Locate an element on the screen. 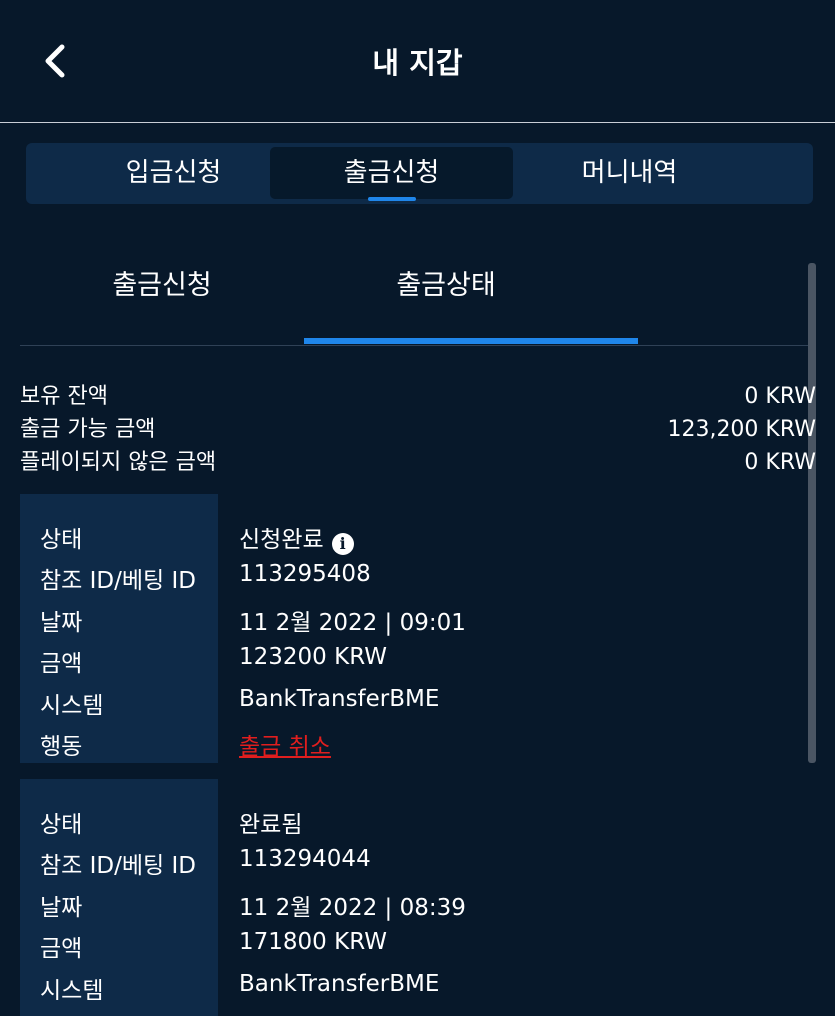  main-tab-bar: 입금신청 출금신청 머니내역 is located at coordinates (419, 173).